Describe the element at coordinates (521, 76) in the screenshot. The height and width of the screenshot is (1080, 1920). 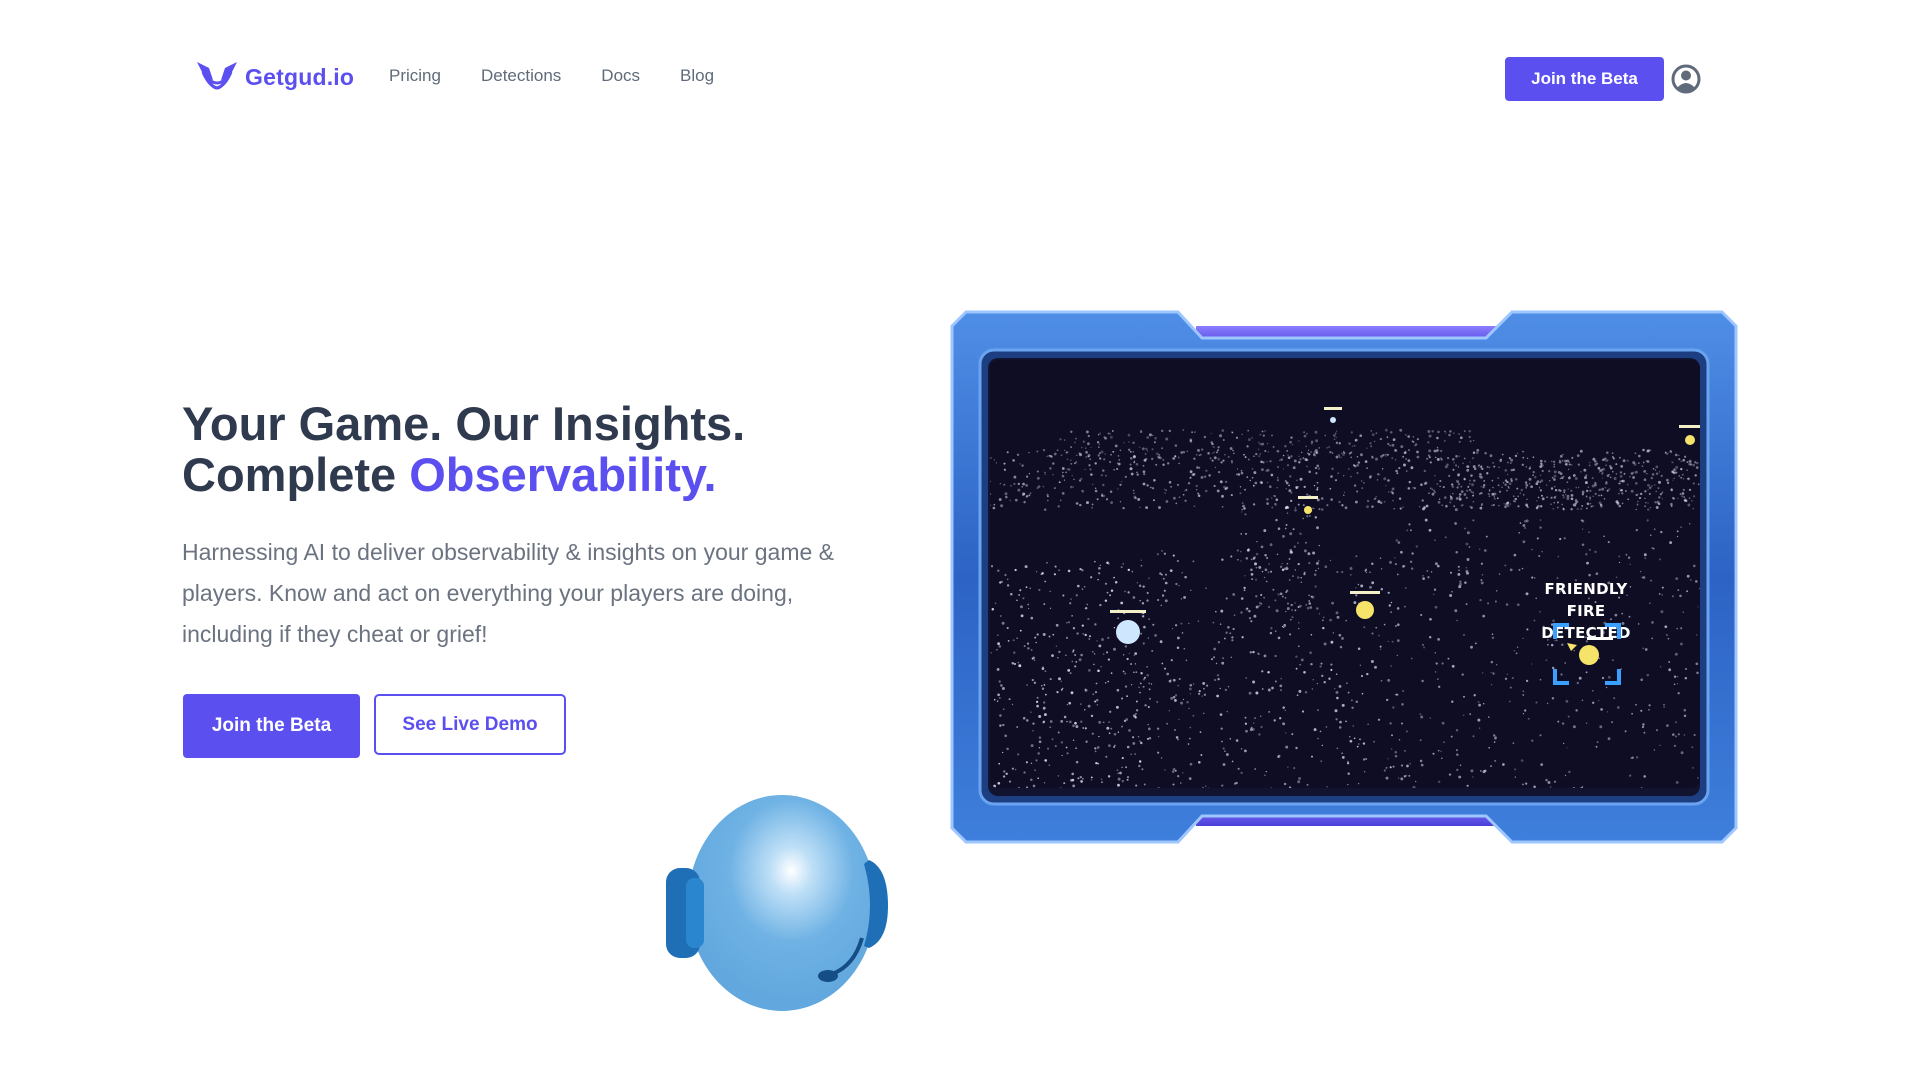
I see `nav-link-detections: Detections` at that location.